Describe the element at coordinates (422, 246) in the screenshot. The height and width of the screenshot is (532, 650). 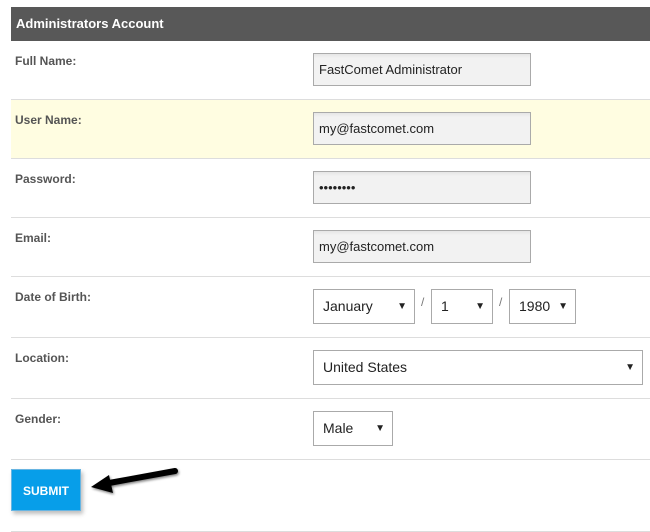
I see `email-input` at that location.